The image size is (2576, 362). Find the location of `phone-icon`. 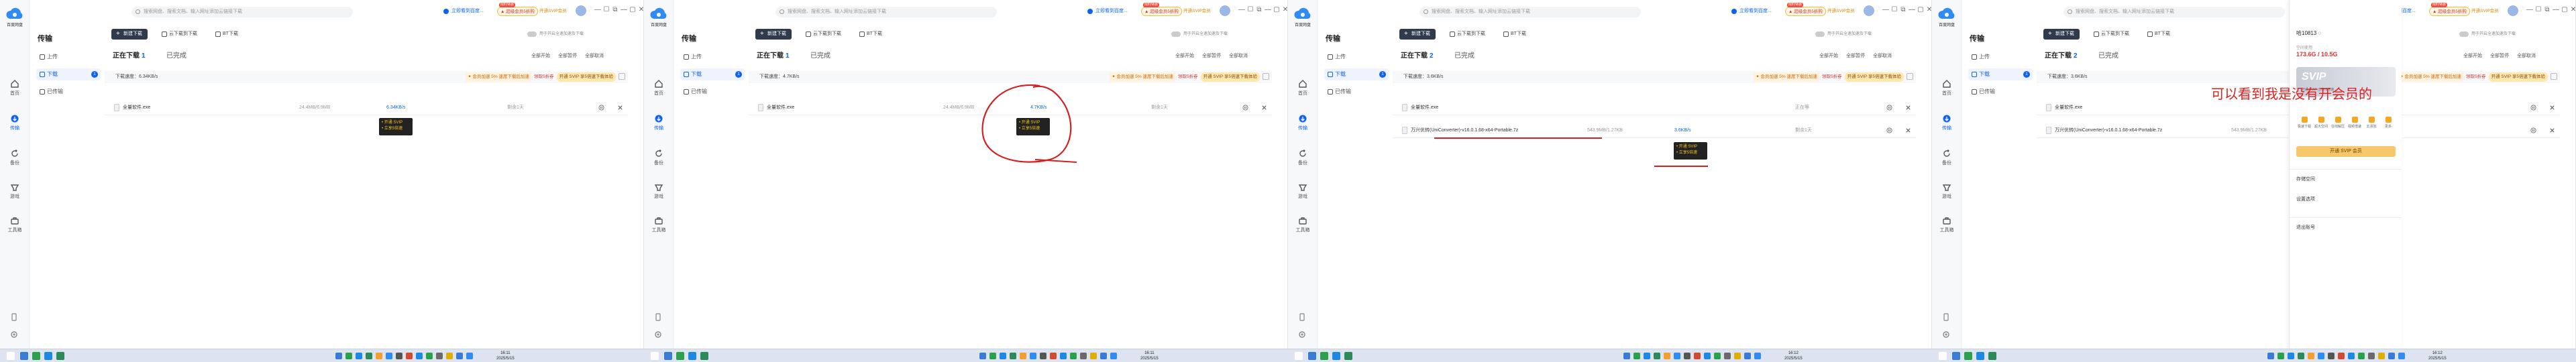

phone-icon is located at coordinates (1302, 317).